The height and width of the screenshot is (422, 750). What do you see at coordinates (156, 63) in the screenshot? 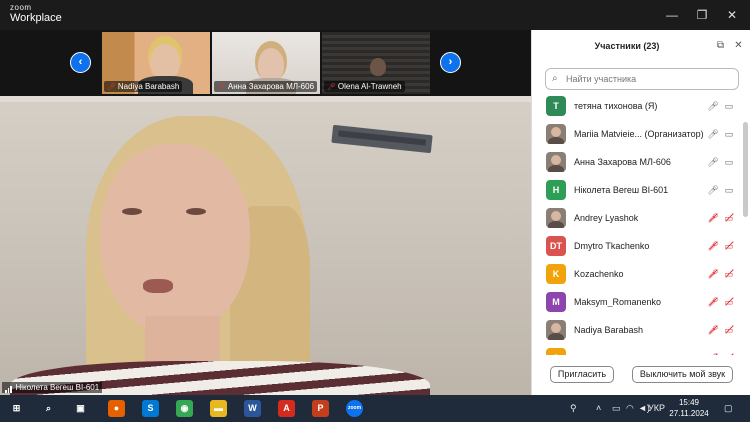
I see `video-thumbnail-1: 🎤︎ Nadiya Barabash` at bounding box center [156, 63].